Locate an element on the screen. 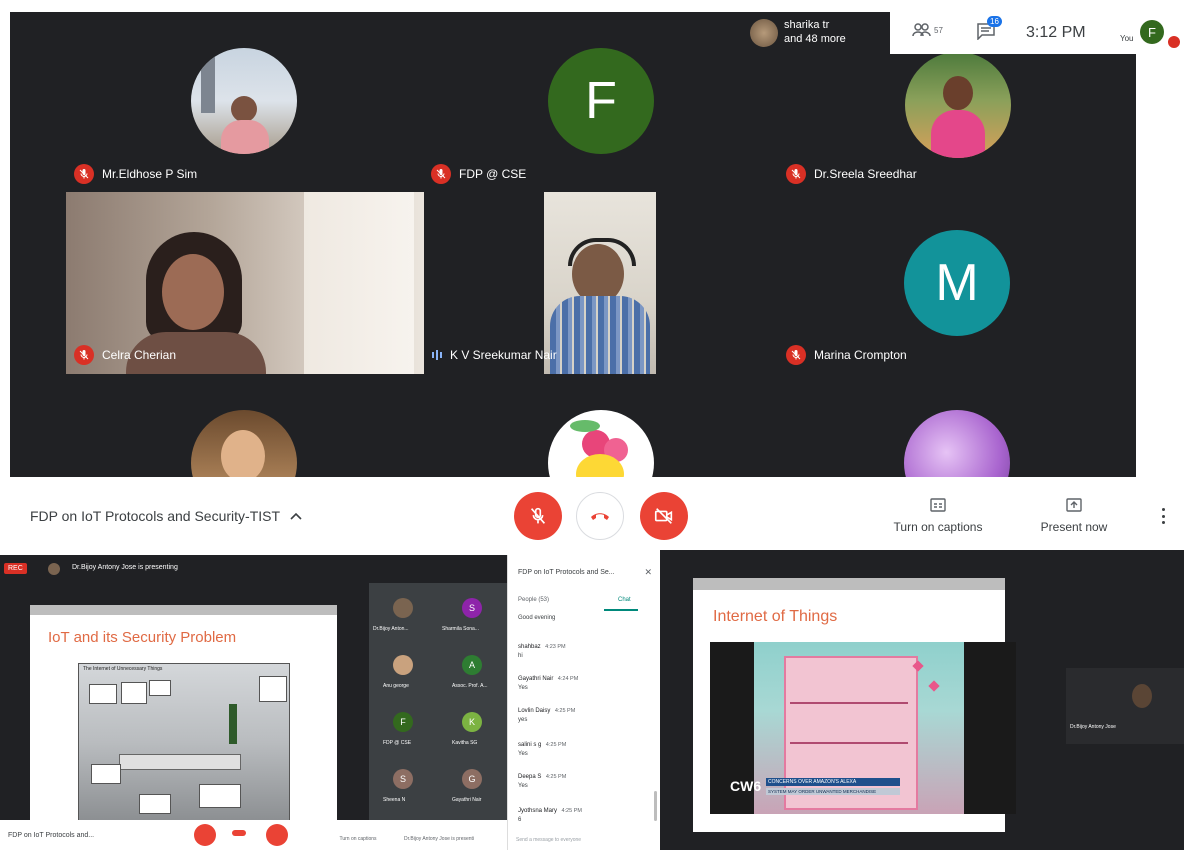 The image size is (1184, 850). side-participant: F FDP @ CSE is located at coordinates (403, 731).